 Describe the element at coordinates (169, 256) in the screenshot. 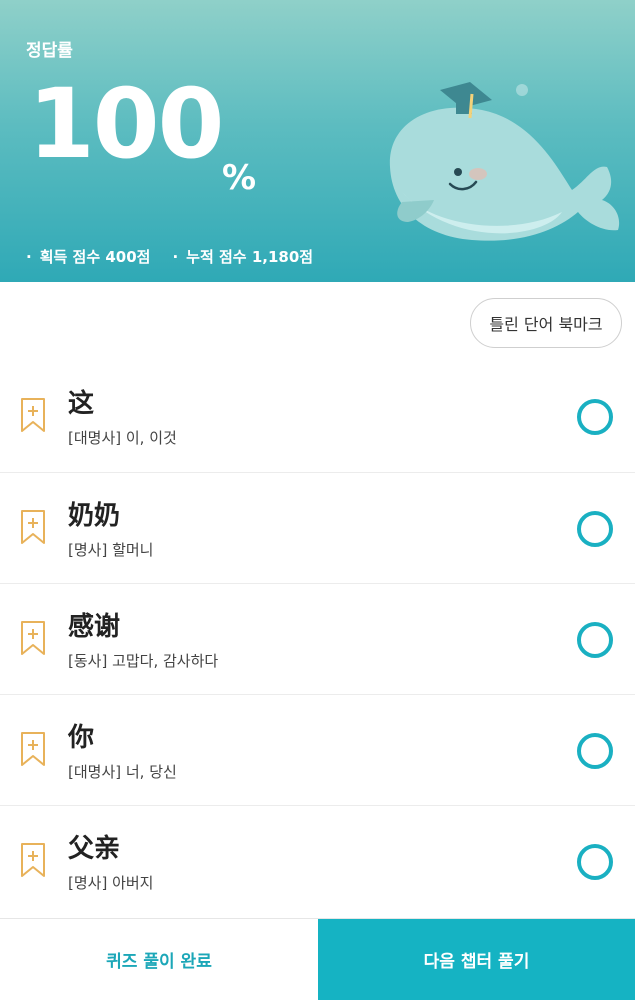

I see `score-stats: 획득 점수 400점 누적 점수 1,180점` at that location.